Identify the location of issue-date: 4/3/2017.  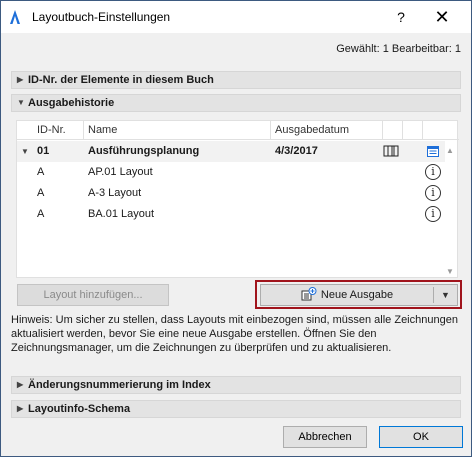
(296, 151).